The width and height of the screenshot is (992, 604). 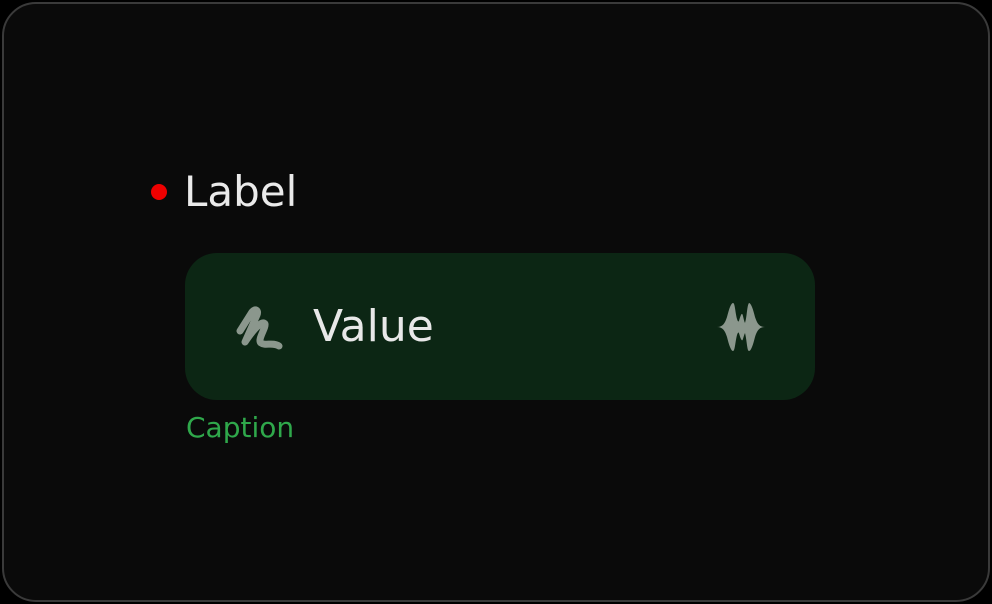 What do you see at coordinates (159, 192) in the screenshot?
I see `required-indicator` at bounding box center [159, 192].